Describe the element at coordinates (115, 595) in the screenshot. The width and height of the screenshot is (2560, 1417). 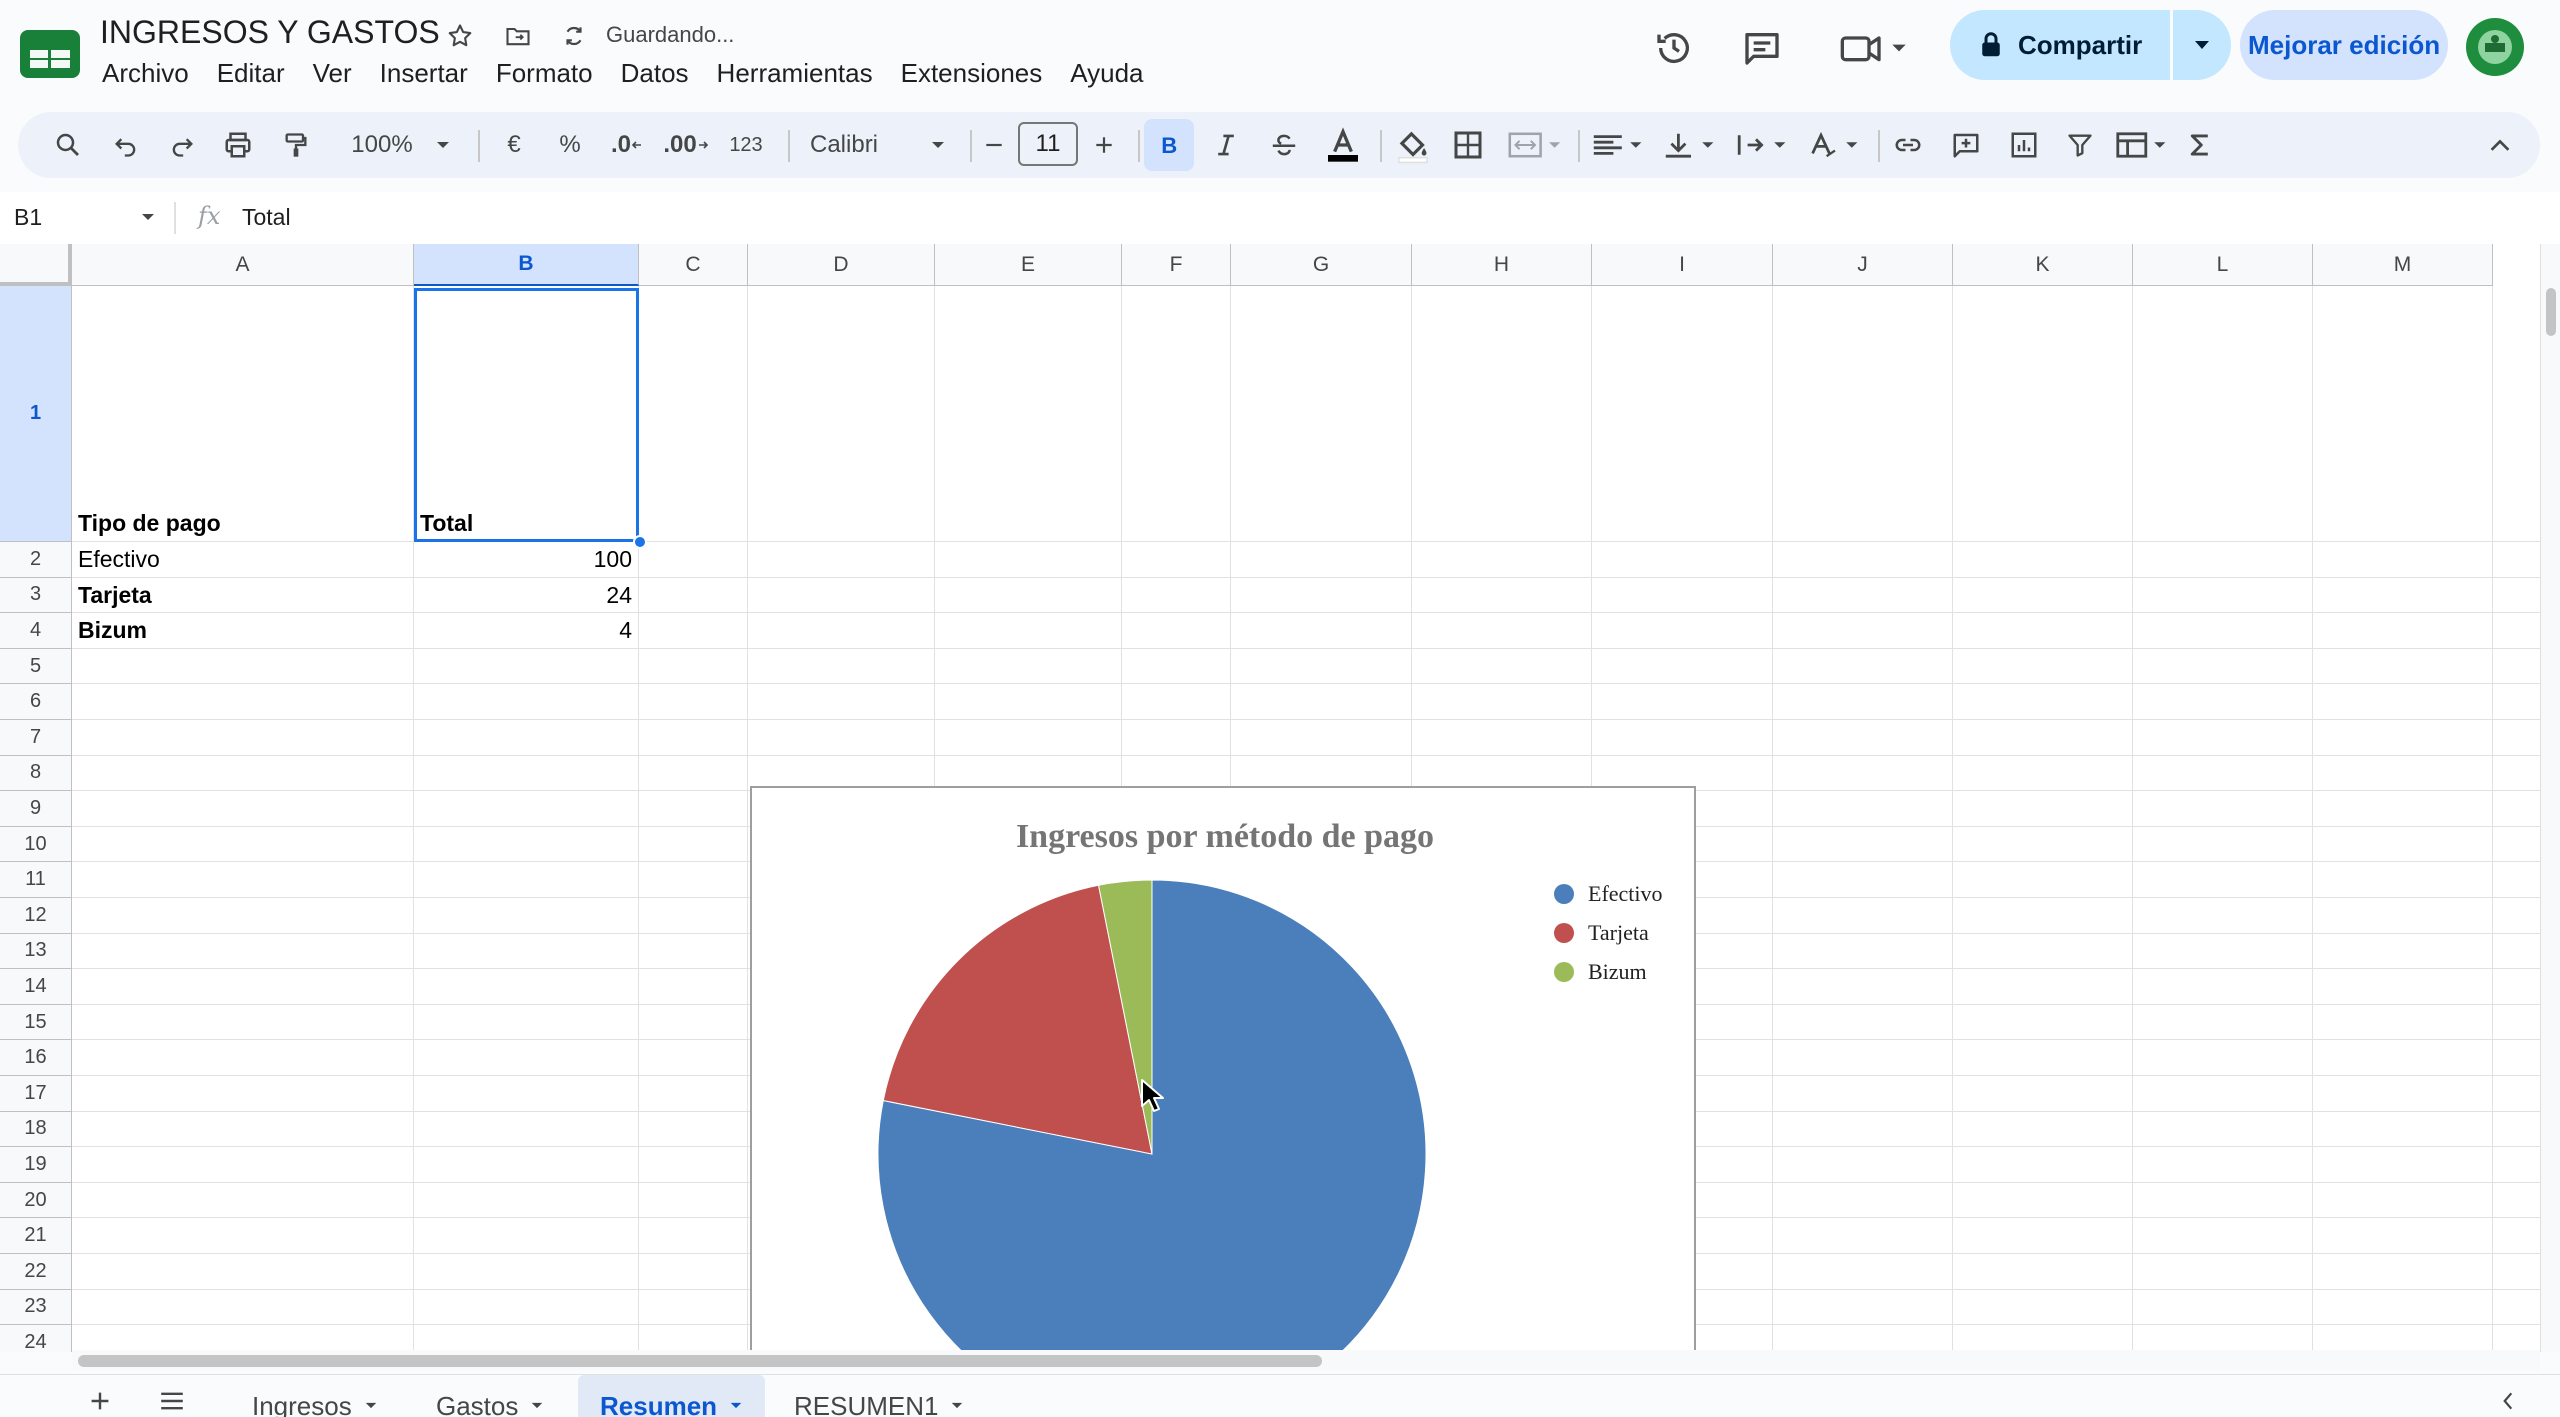
I see `cell-A3: Tarjeta` at that location.